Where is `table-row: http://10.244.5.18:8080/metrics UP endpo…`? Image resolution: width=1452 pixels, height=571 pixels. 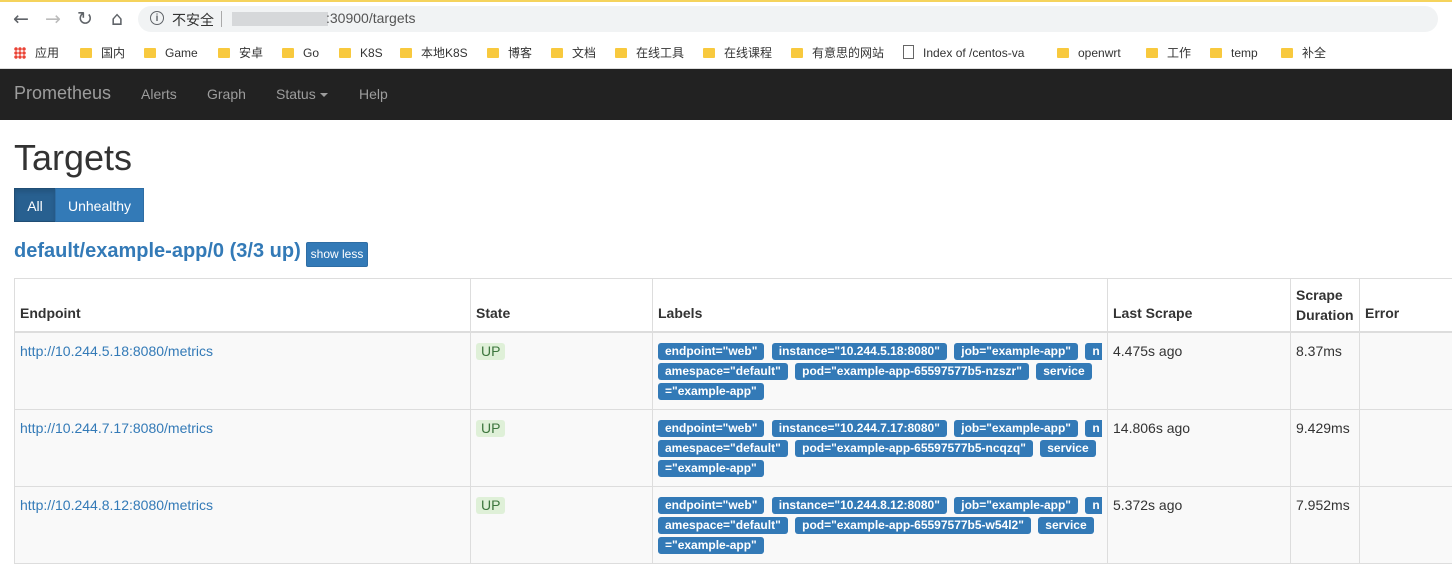
table-row: http://10.244.5.18:8080/metrics UP endpo… is located at coordinates (733, 370).